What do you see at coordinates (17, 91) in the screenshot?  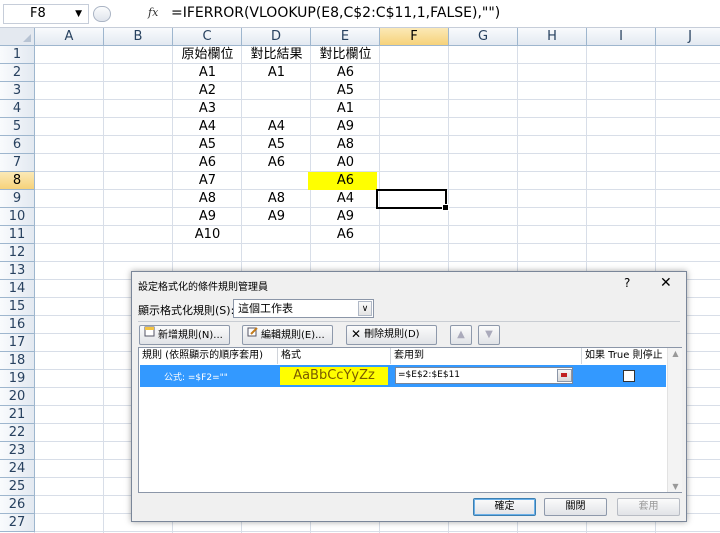 I see `row-header-3: 3` at bounding box center [17, 91].